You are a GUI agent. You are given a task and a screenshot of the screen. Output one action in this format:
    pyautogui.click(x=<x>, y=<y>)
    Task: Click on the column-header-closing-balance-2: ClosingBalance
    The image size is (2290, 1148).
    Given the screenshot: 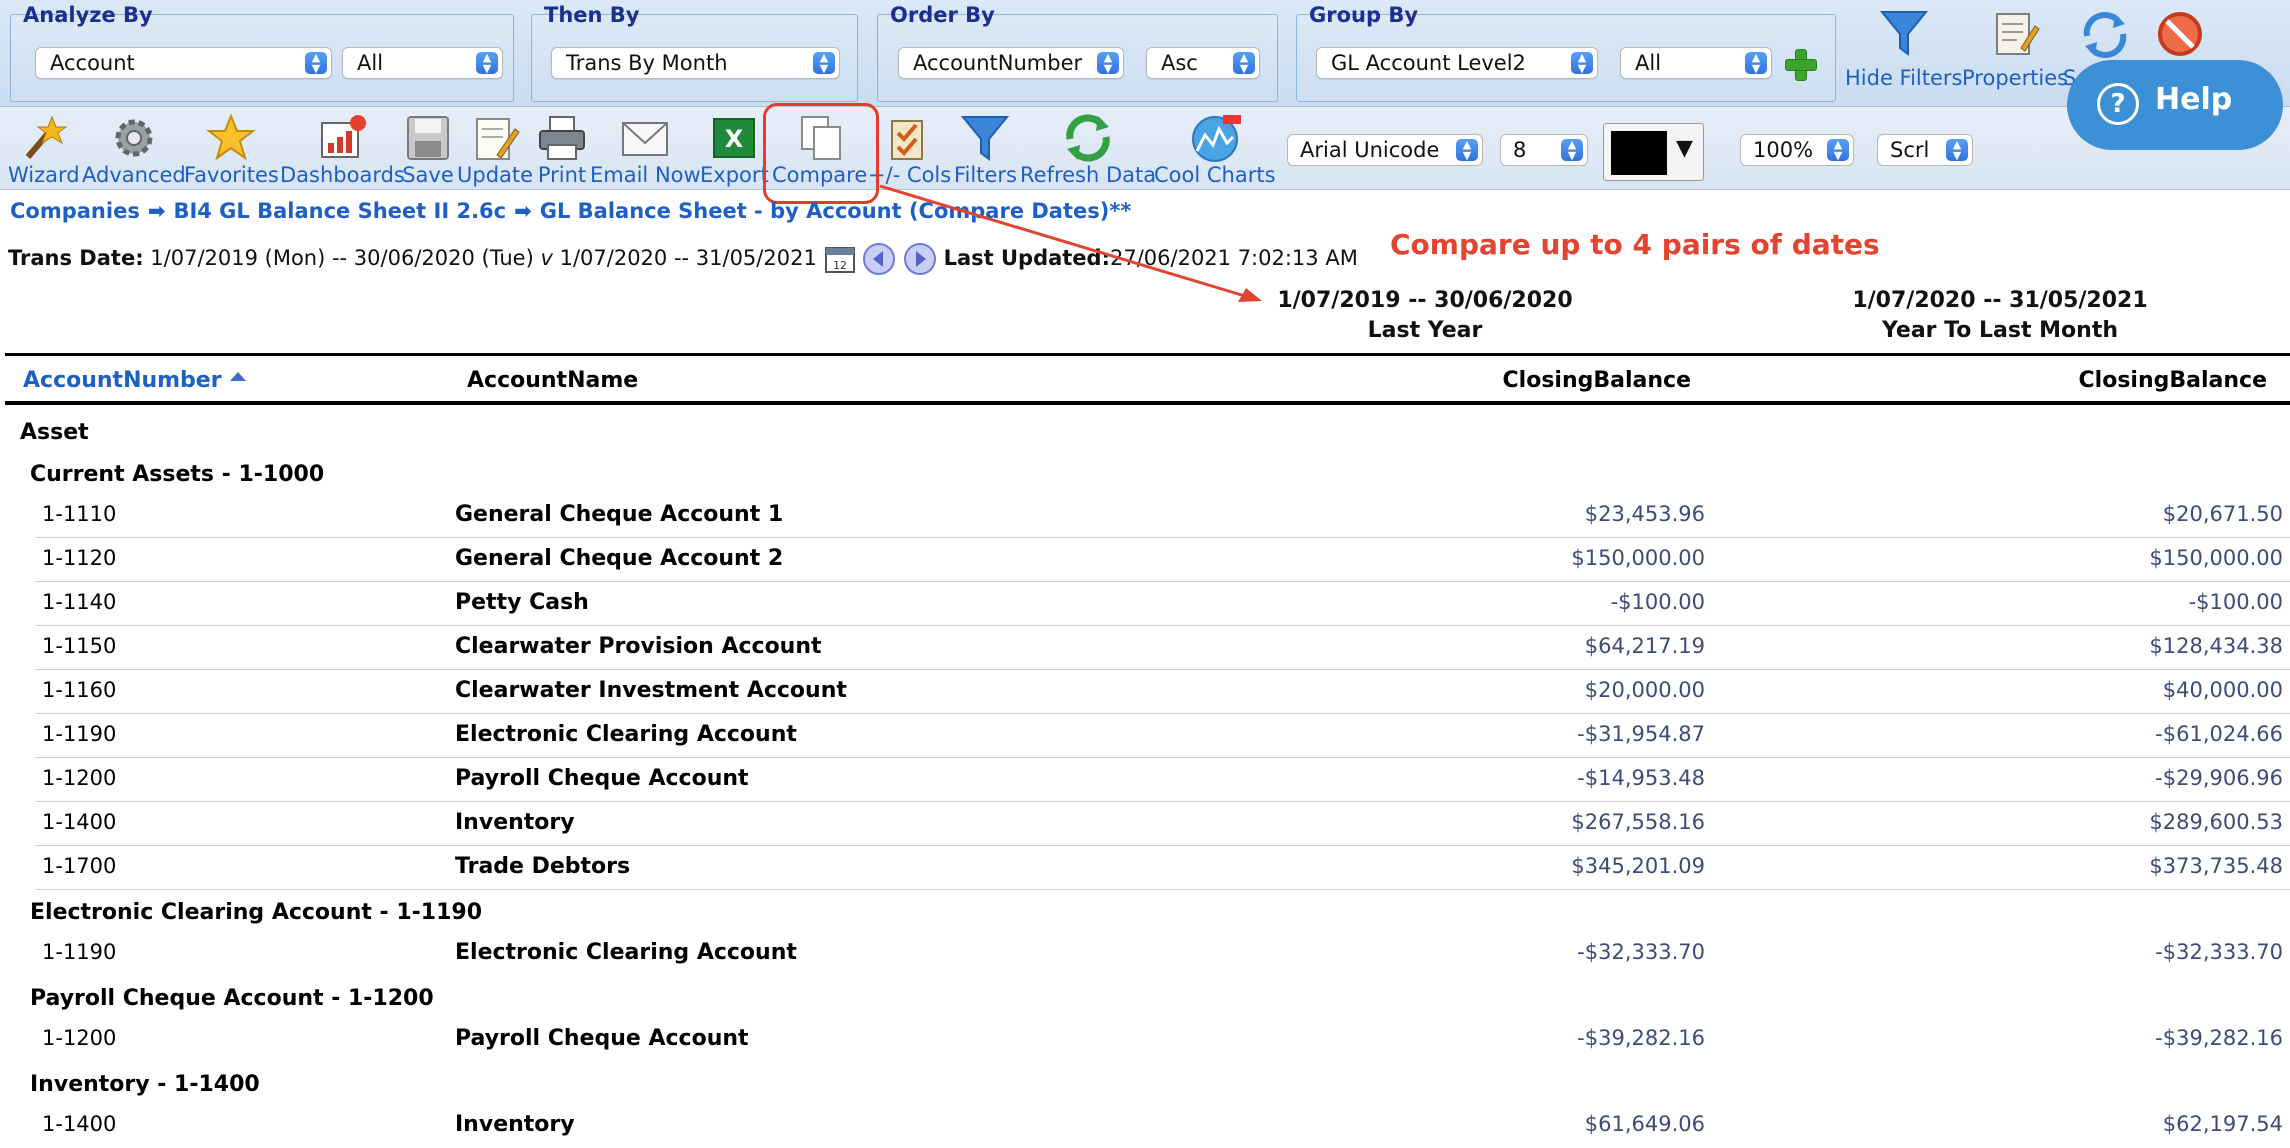 What is the action you would take?
    pyautogui.click(x=2173, y=380)
    